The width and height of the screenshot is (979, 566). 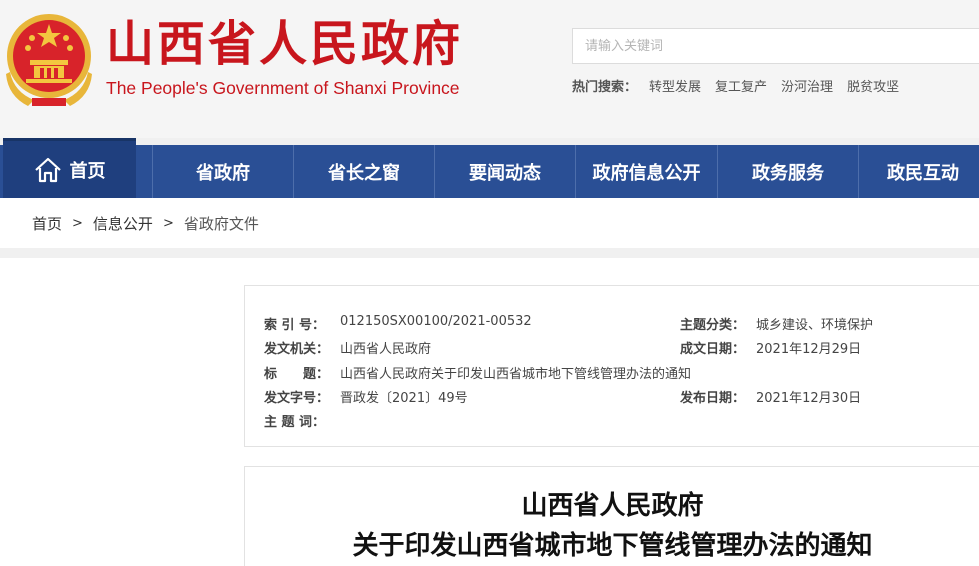 I want to click on nav-item-info-disclosure: 政府信息公开, so click(x=646, y=171).